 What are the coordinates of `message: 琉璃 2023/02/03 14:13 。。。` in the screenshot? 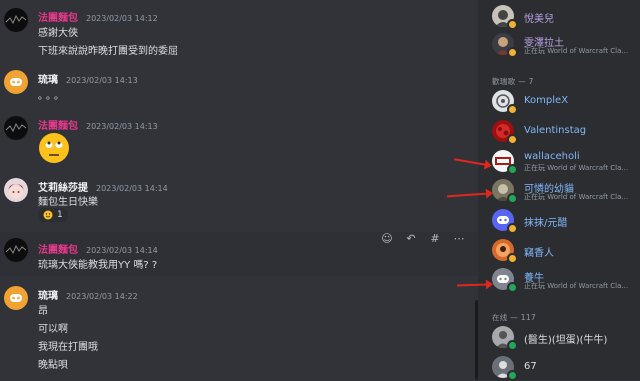 It's located at (239, 86).